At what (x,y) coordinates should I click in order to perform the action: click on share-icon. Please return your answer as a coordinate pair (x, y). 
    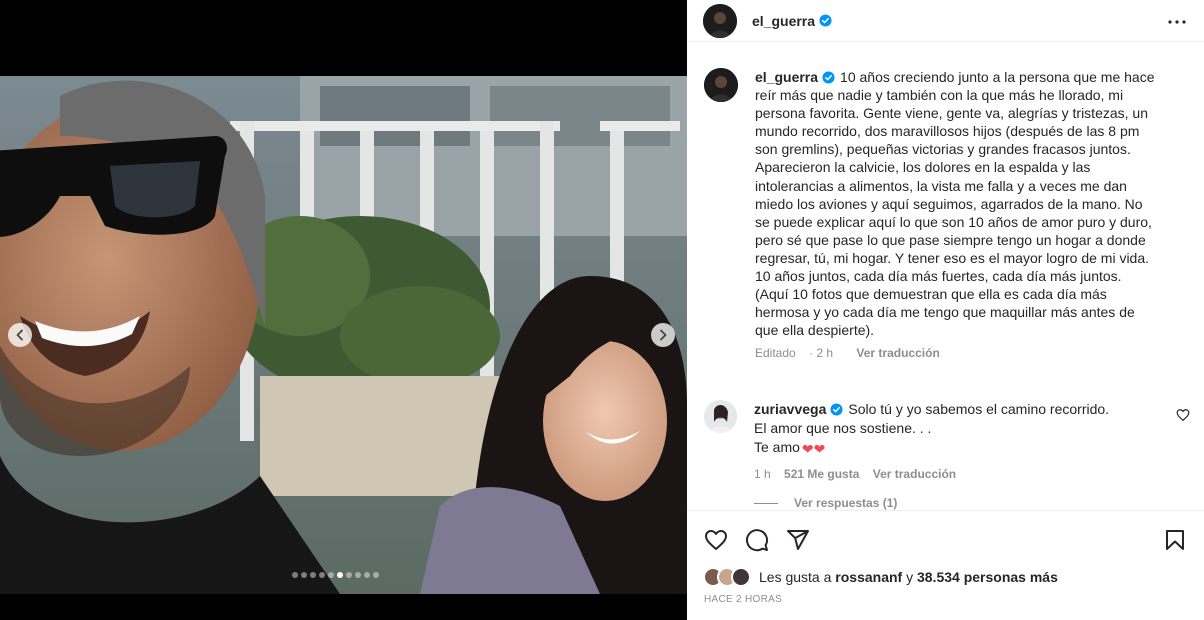
    Looking at the image, I should click on (798, 540).